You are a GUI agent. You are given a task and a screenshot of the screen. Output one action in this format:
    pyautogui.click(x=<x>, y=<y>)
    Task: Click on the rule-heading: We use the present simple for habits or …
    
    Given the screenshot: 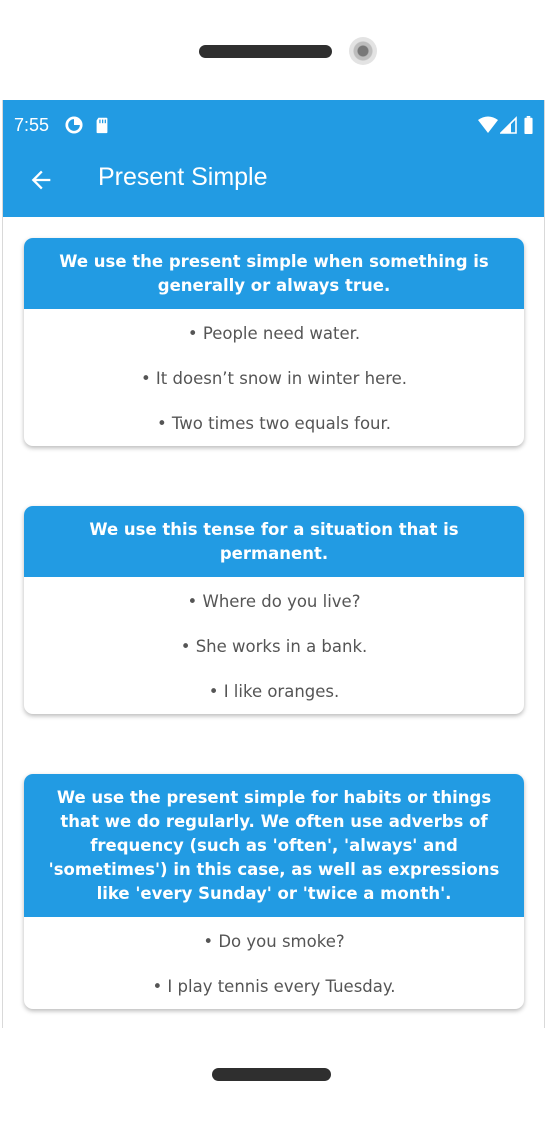 What is the action you would take?
    pyautogui.click(x=274, y=845)
    